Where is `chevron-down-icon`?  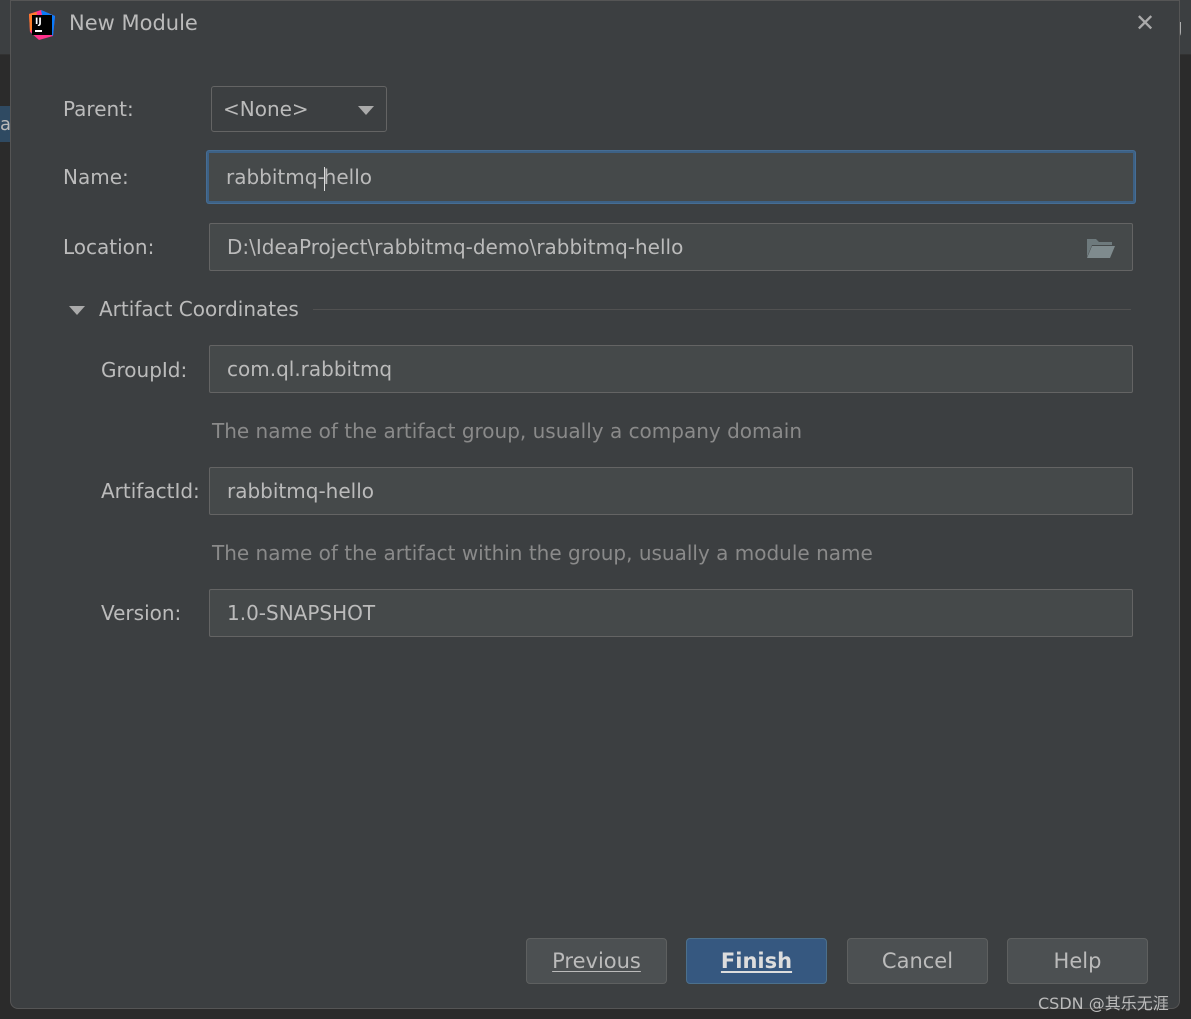
chevron-down-icon is located at coordinates (366, 110).